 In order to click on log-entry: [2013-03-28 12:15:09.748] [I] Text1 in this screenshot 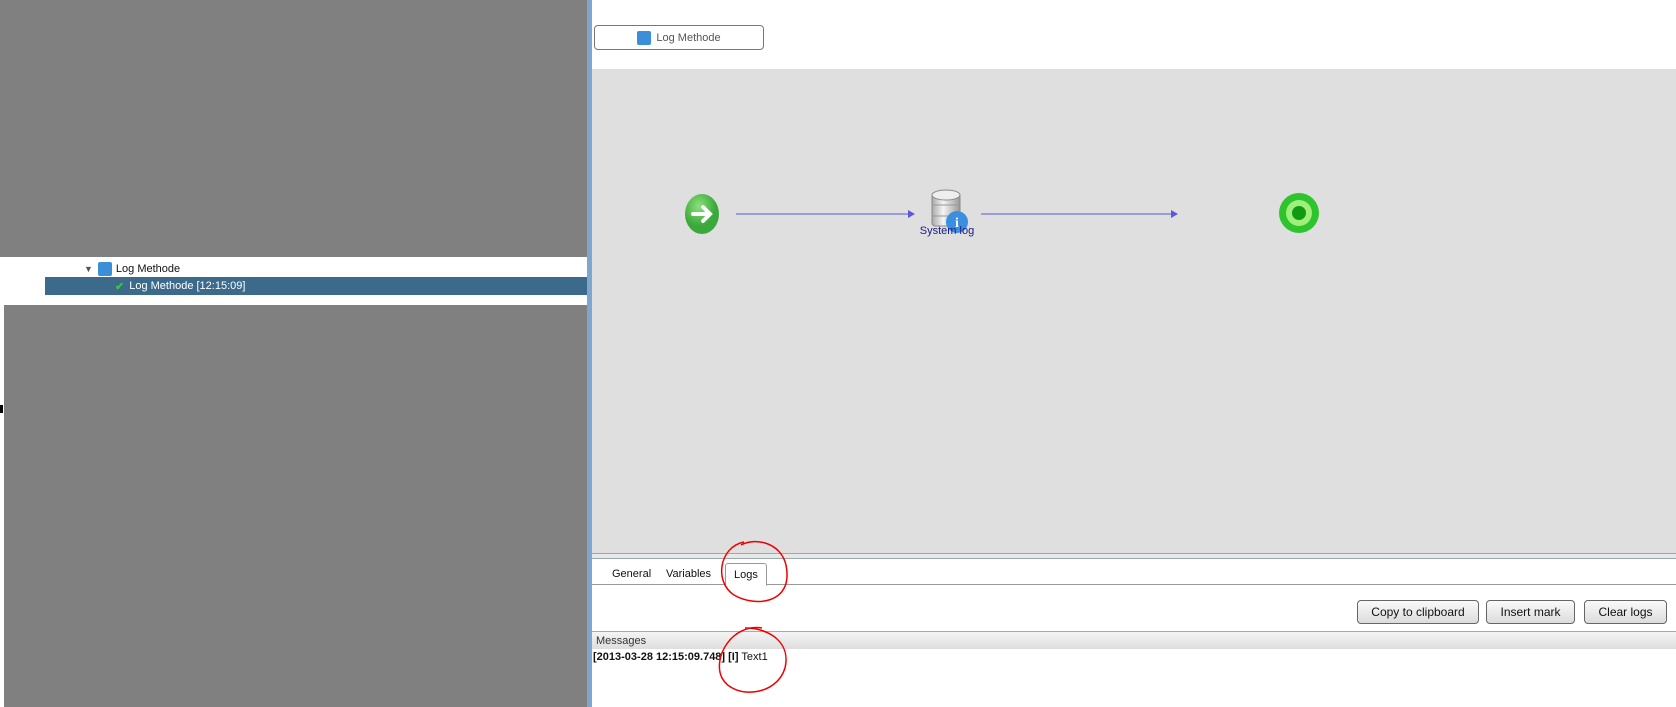, I will do `click(680, 657)`.